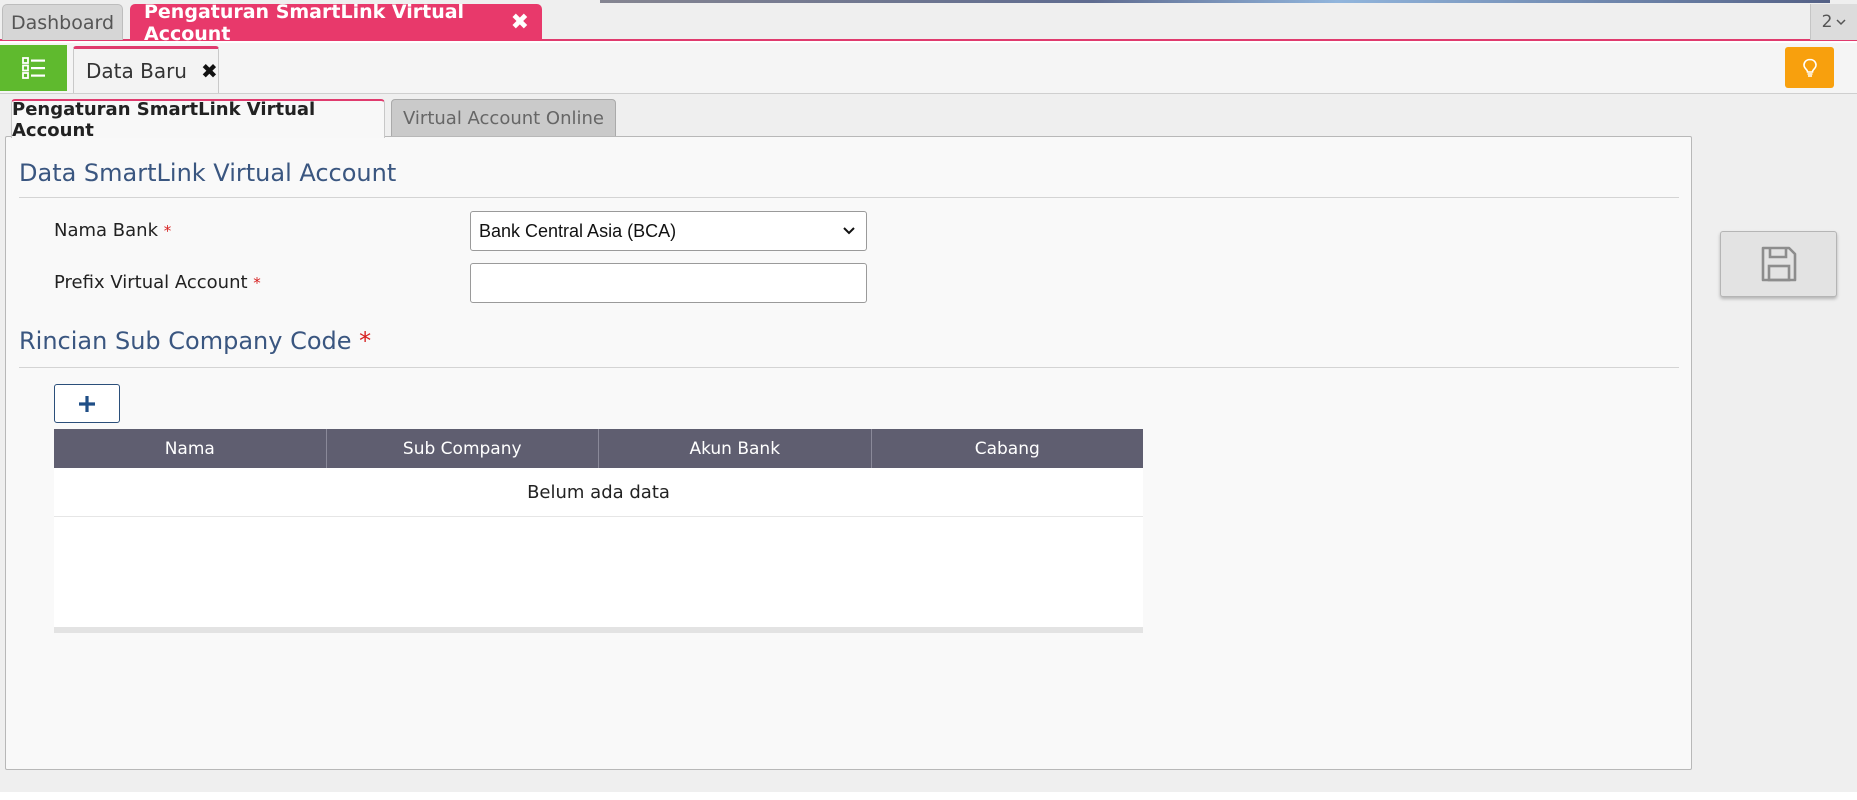  I want to click on nama-bank-value: Bank Central Asia (BCA), so click(578, 230).